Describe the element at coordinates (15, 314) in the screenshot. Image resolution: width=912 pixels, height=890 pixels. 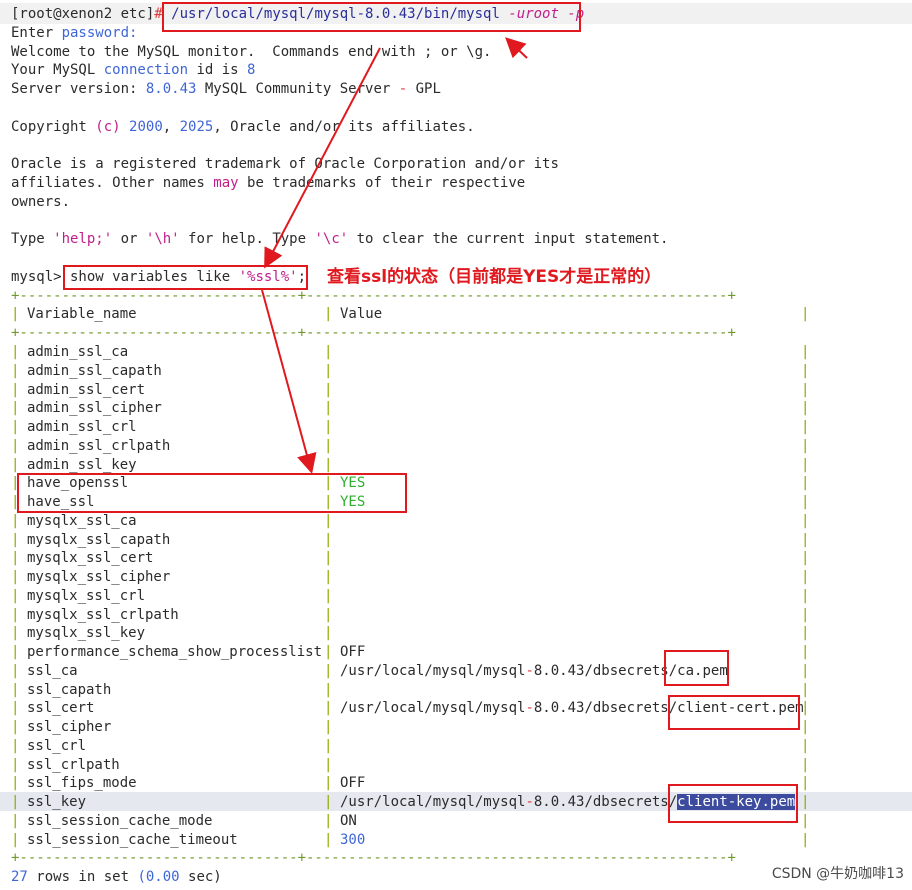
I see `table-header-row: |` at that location.